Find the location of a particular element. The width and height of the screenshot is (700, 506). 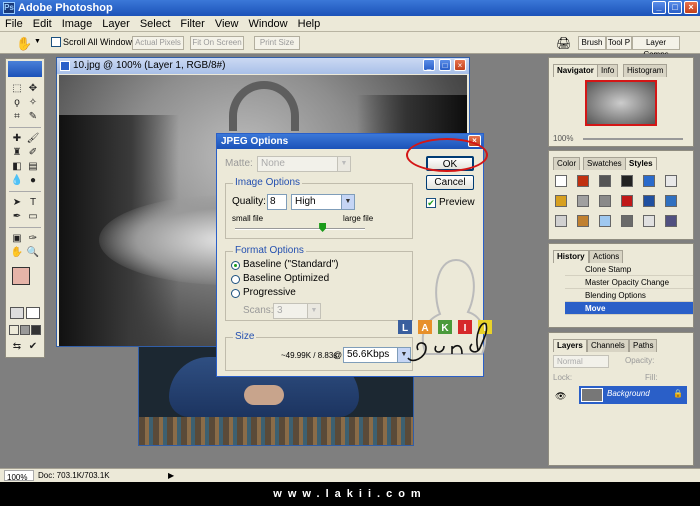

fit-on-screen-button: Fit On Screen is located at coordinates (217, 43).